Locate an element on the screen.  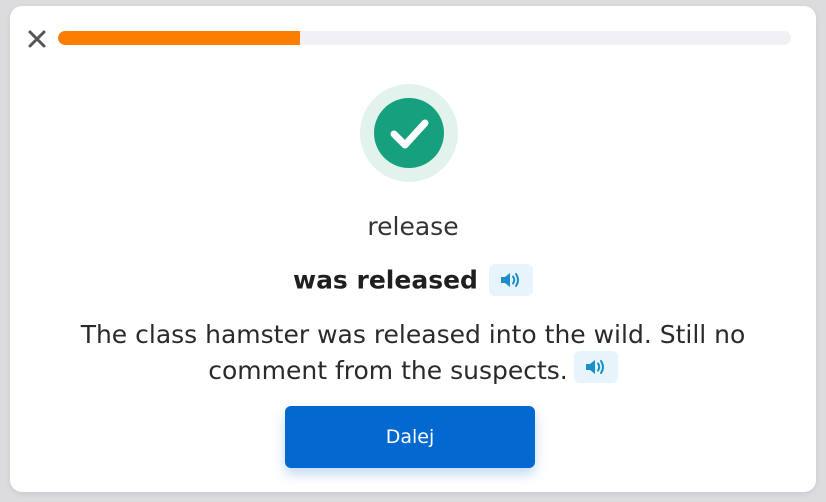
checkmark-circle is located at coordinates (409, 133).